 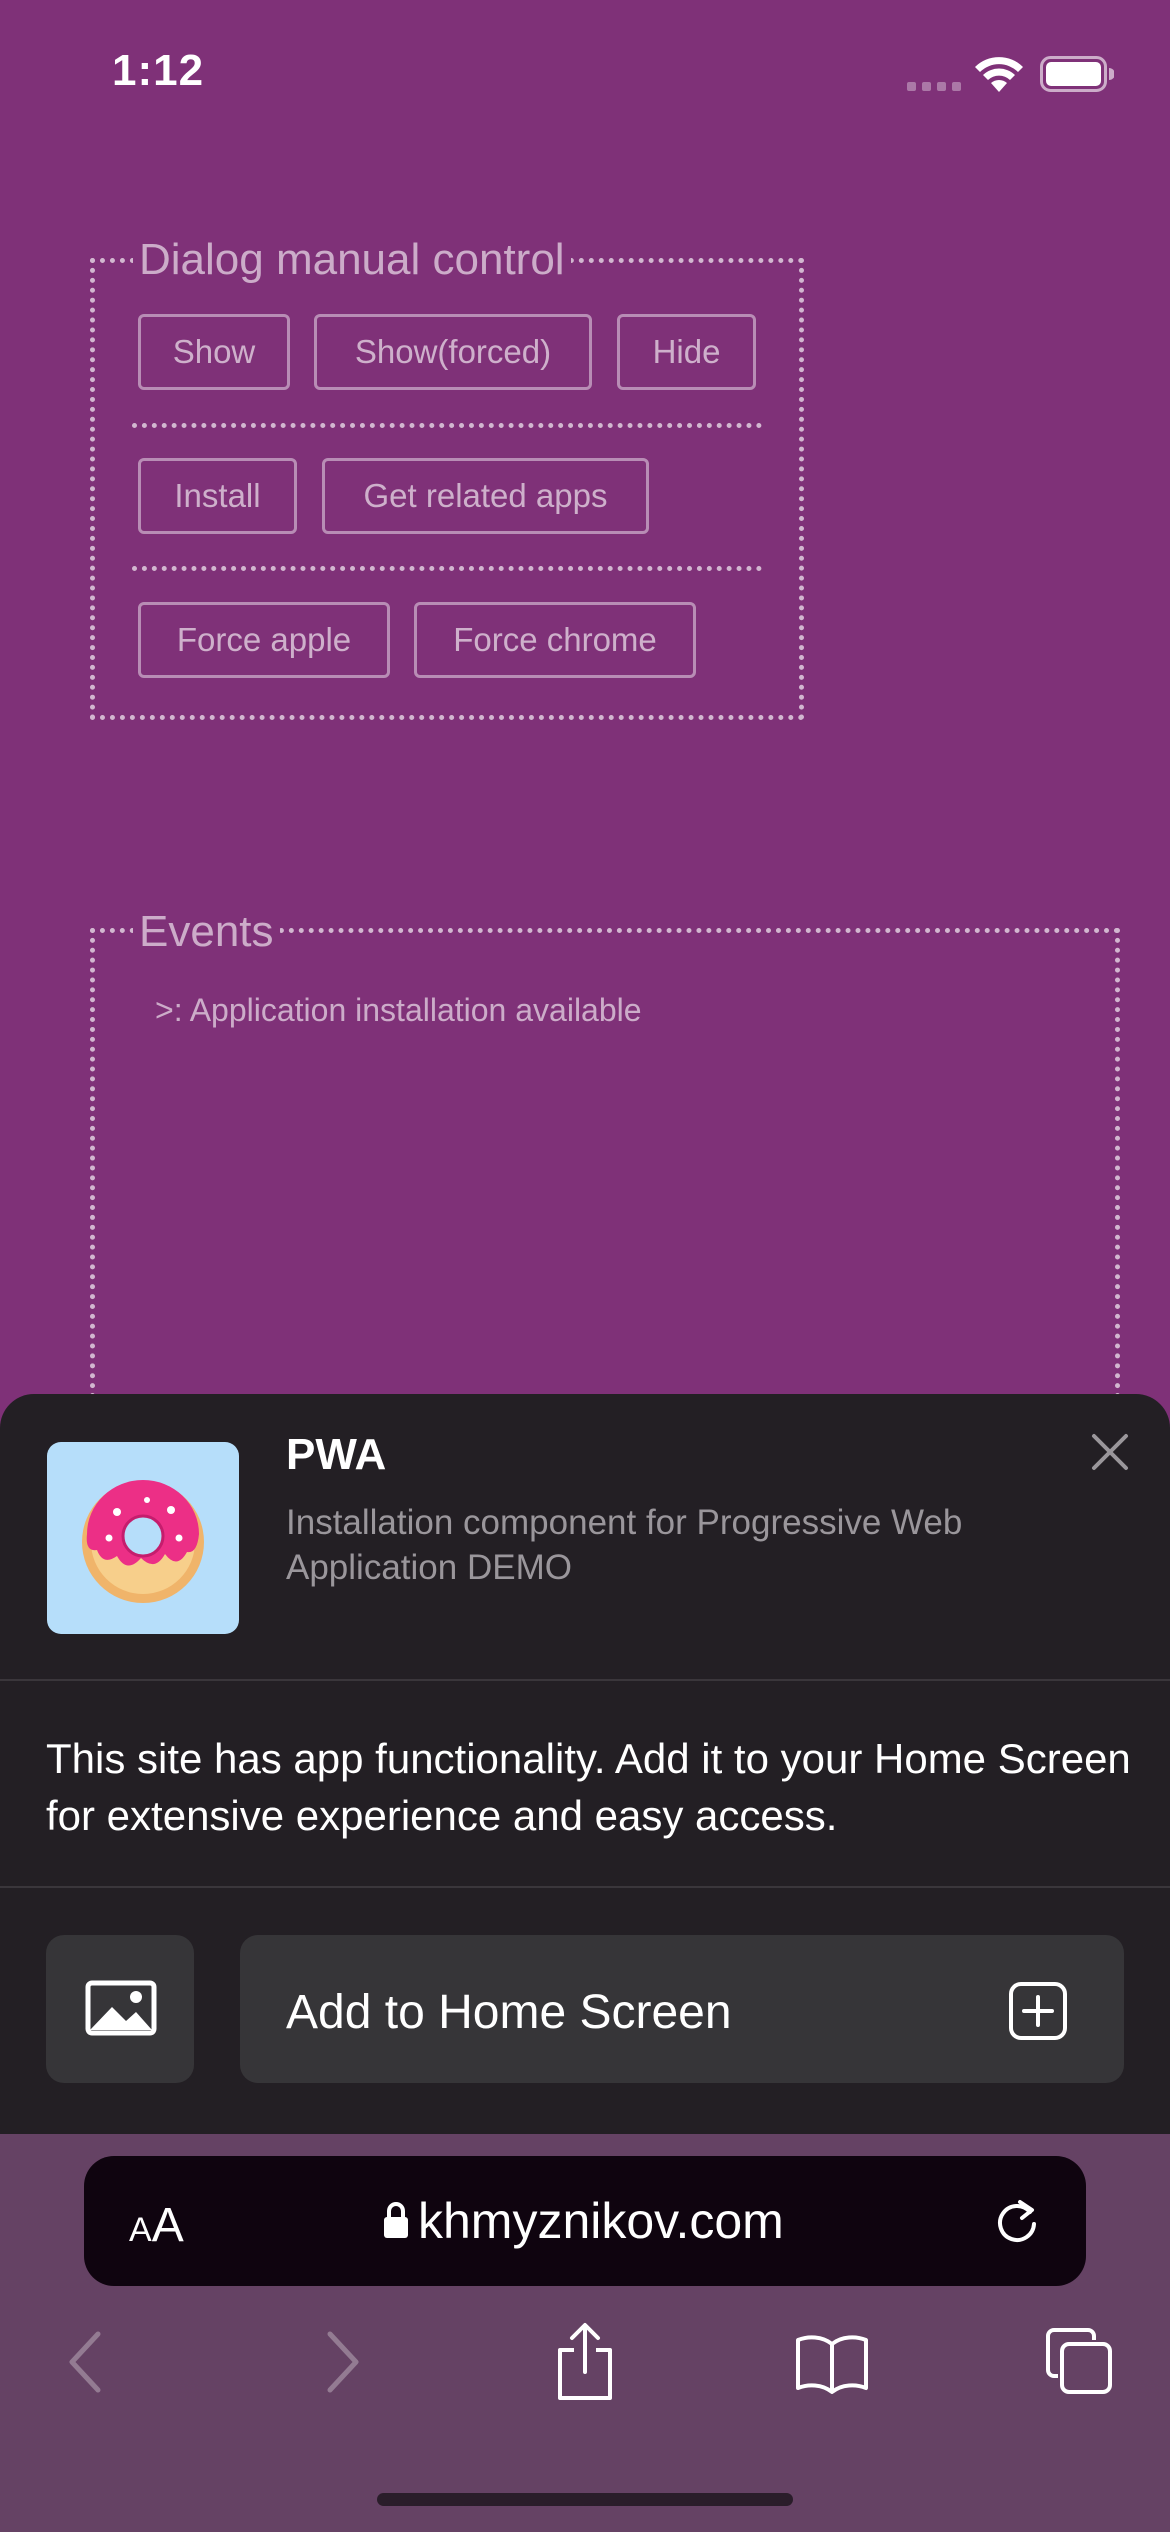 I want to click on back-icon, so click(x=86, y=2362).